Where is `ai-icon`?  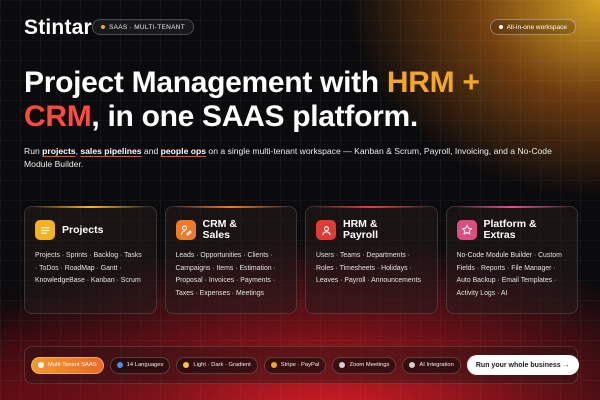
ai-icon is located at coordinates (412, 365).